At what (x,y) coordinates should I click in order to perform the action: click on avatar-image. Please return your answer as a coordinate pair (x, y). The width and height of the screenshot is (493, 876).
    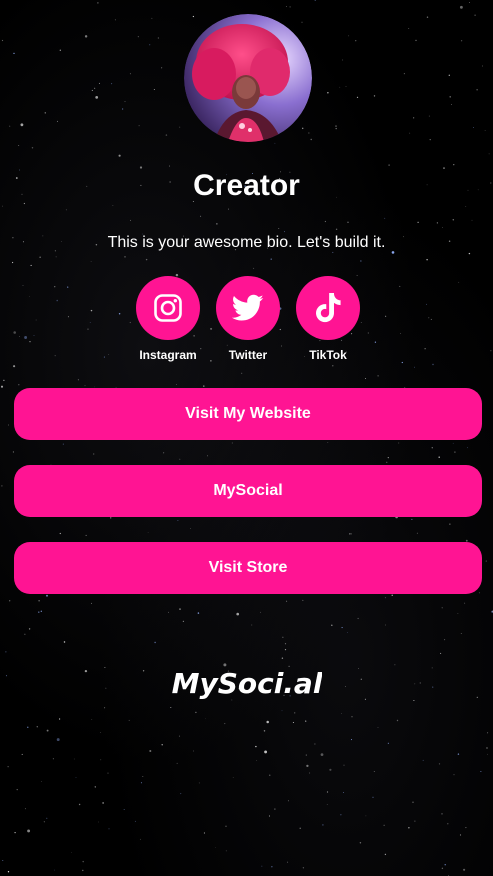
    Looking at the image, I should click on (248, 78).